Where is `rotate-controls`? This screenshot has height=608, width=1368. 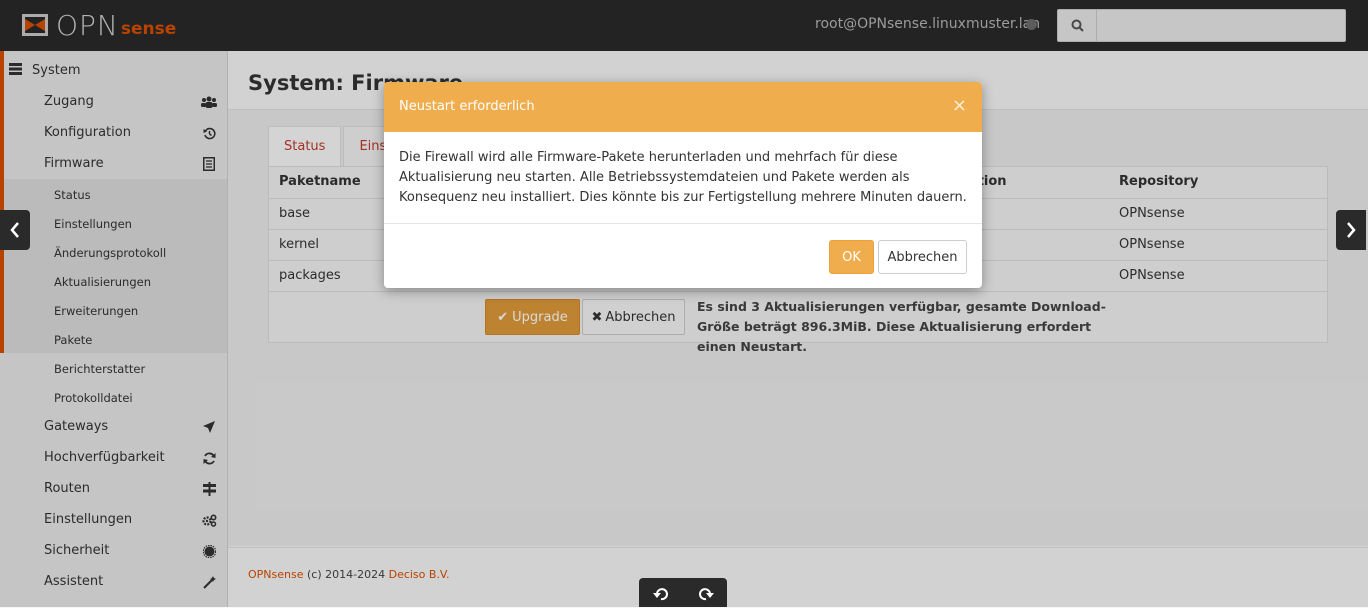 rotate-controls is located at coordinates (683, 592).